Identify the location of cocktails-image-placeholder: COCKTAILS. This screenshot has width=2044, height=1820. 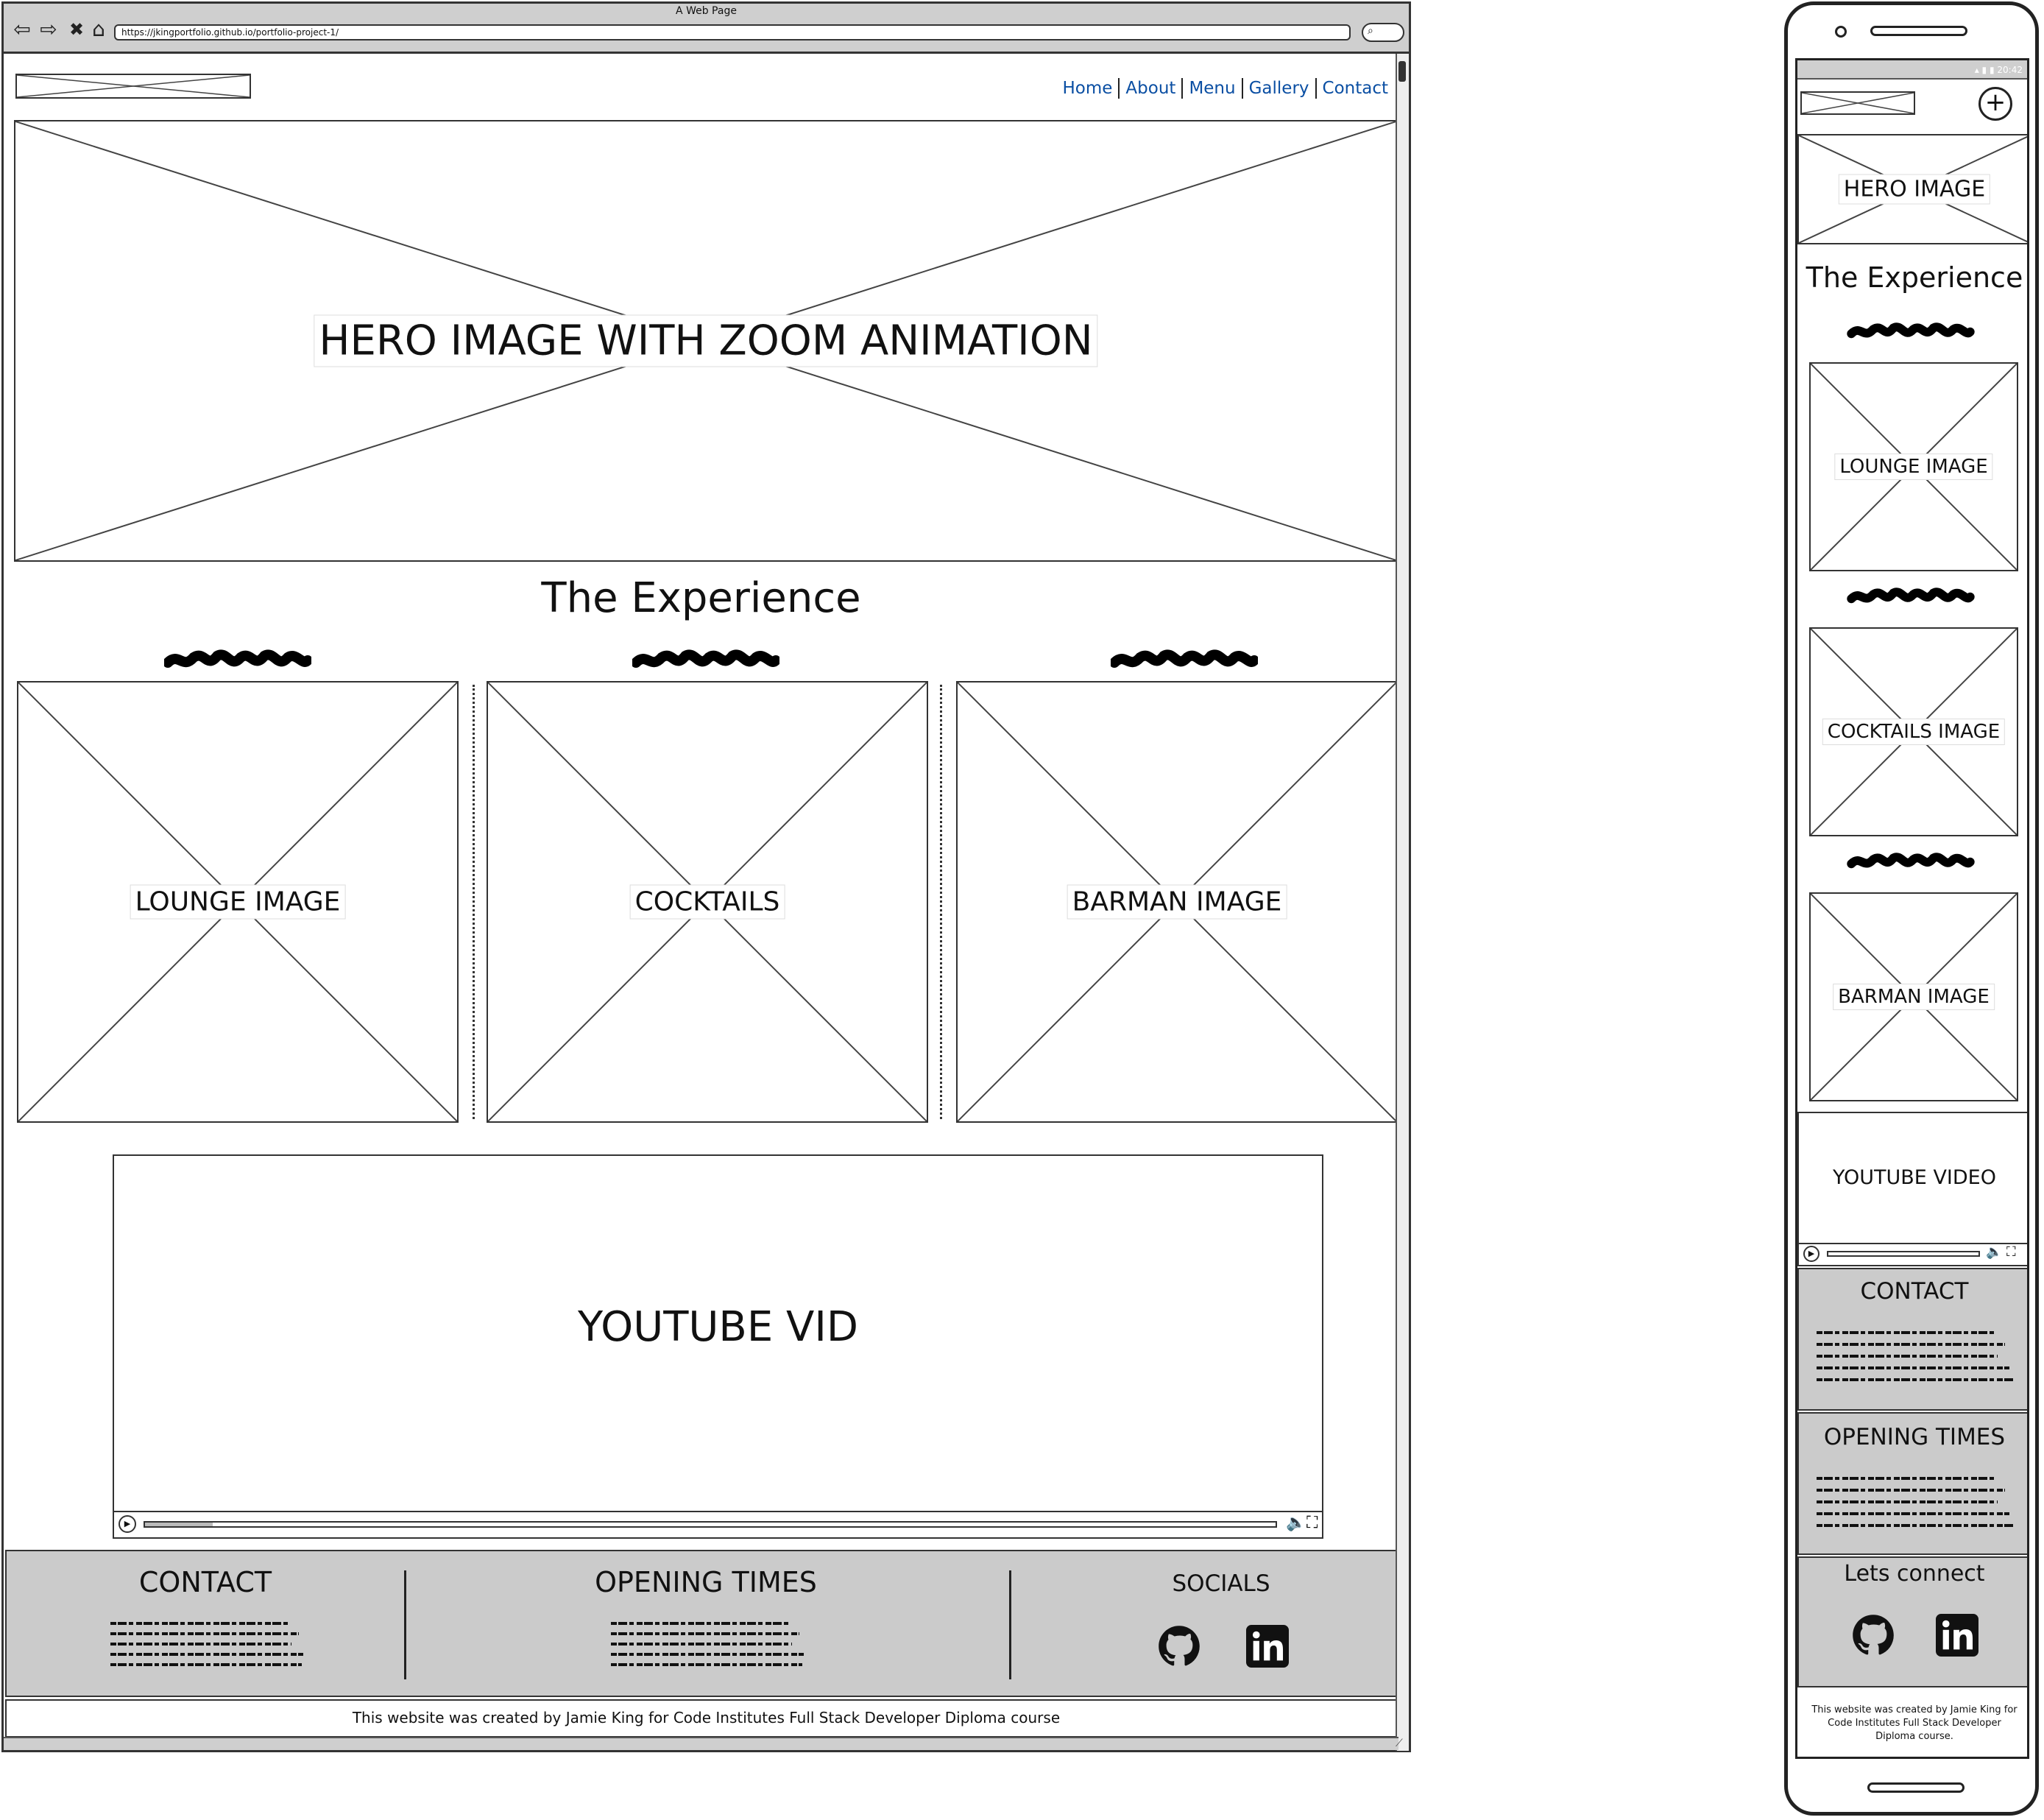
(707, 902).